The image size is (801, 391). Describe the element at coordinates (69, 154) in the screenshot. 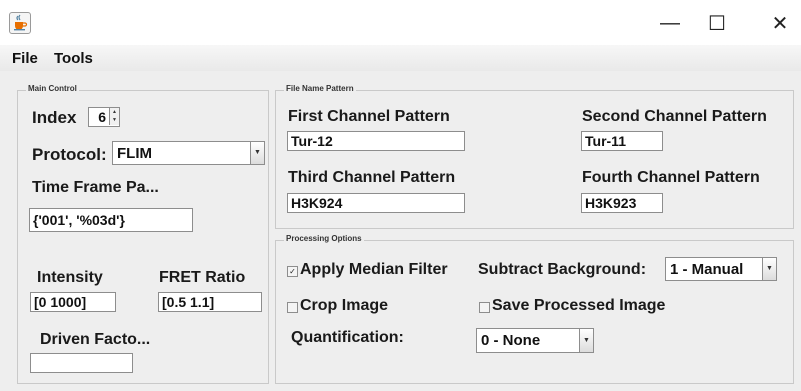

I see `protocol-label: Protocol:` at that location.